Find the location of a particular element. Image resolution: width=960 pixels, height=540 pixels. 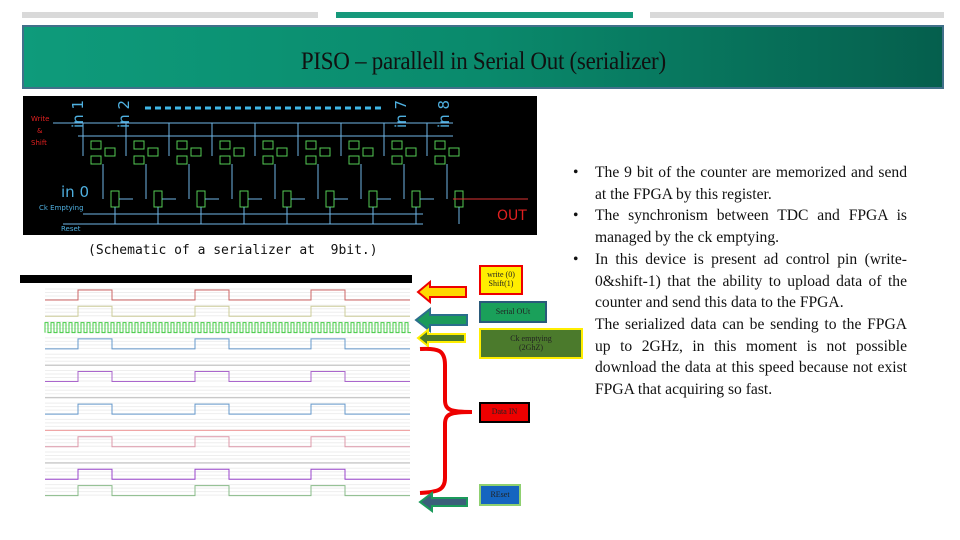

arrow-reset is located at coordinates (443, 502).